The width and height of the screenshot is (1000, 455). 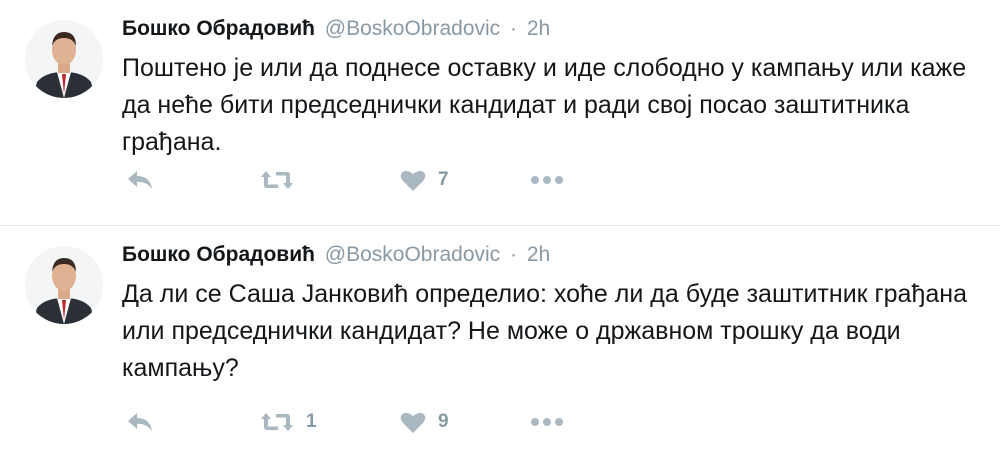 What do you see at coordinates (311, 421) in the screenshot?
I see `retweet-count: 1` at bounding box center [311, 421].